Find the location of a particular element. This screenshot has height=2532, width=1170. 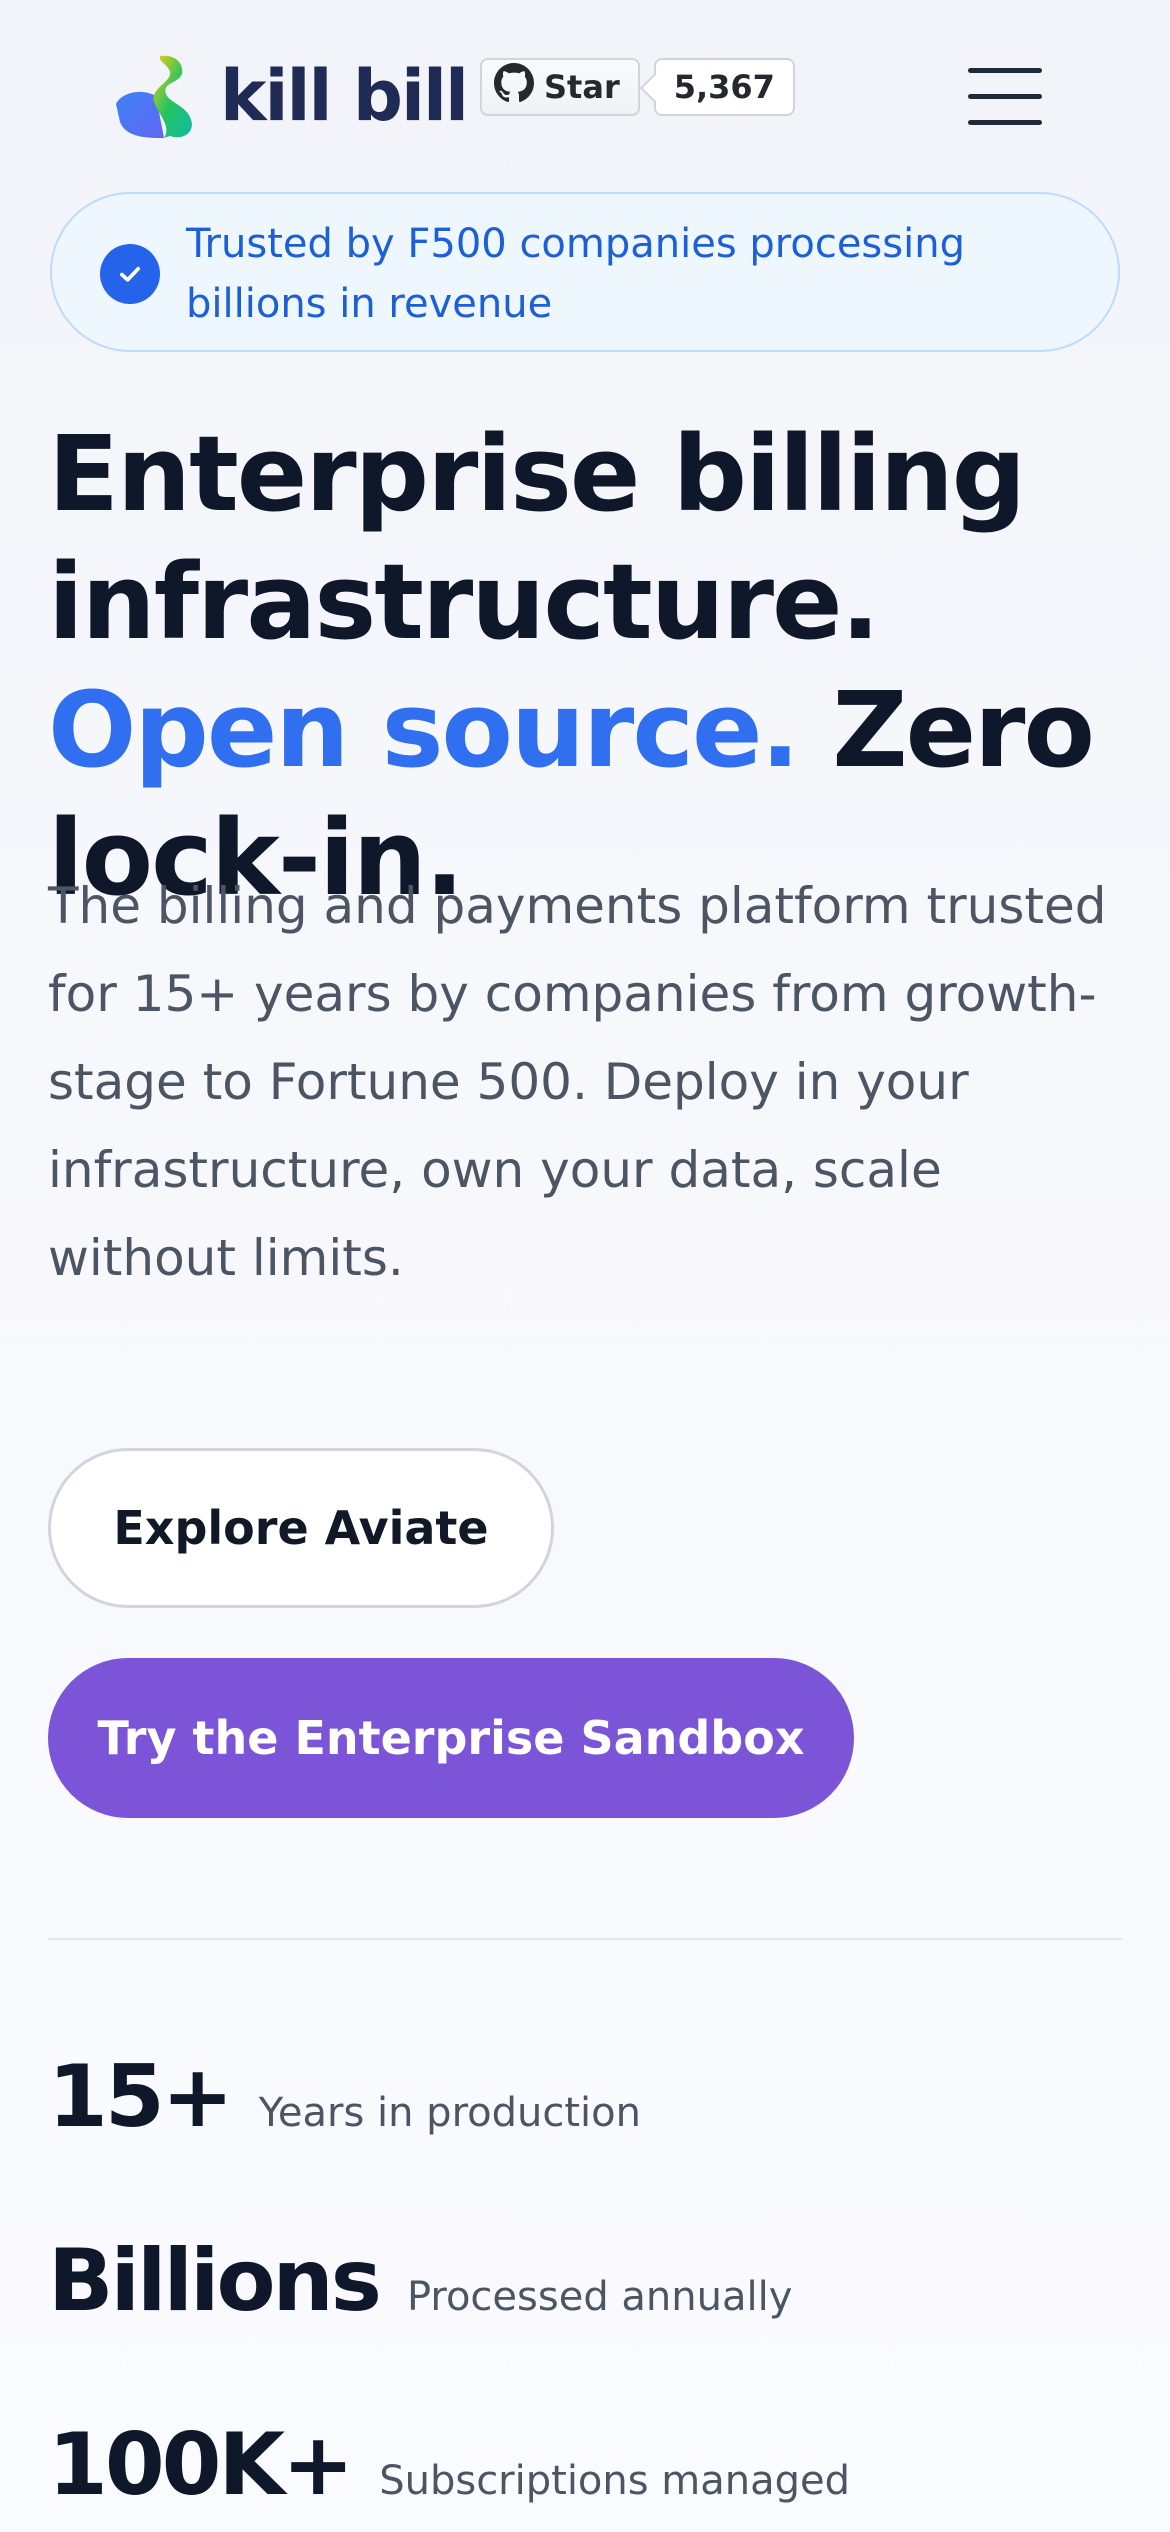

stat-processed: Billions Processed annually is located at coordinates (420, 2281).